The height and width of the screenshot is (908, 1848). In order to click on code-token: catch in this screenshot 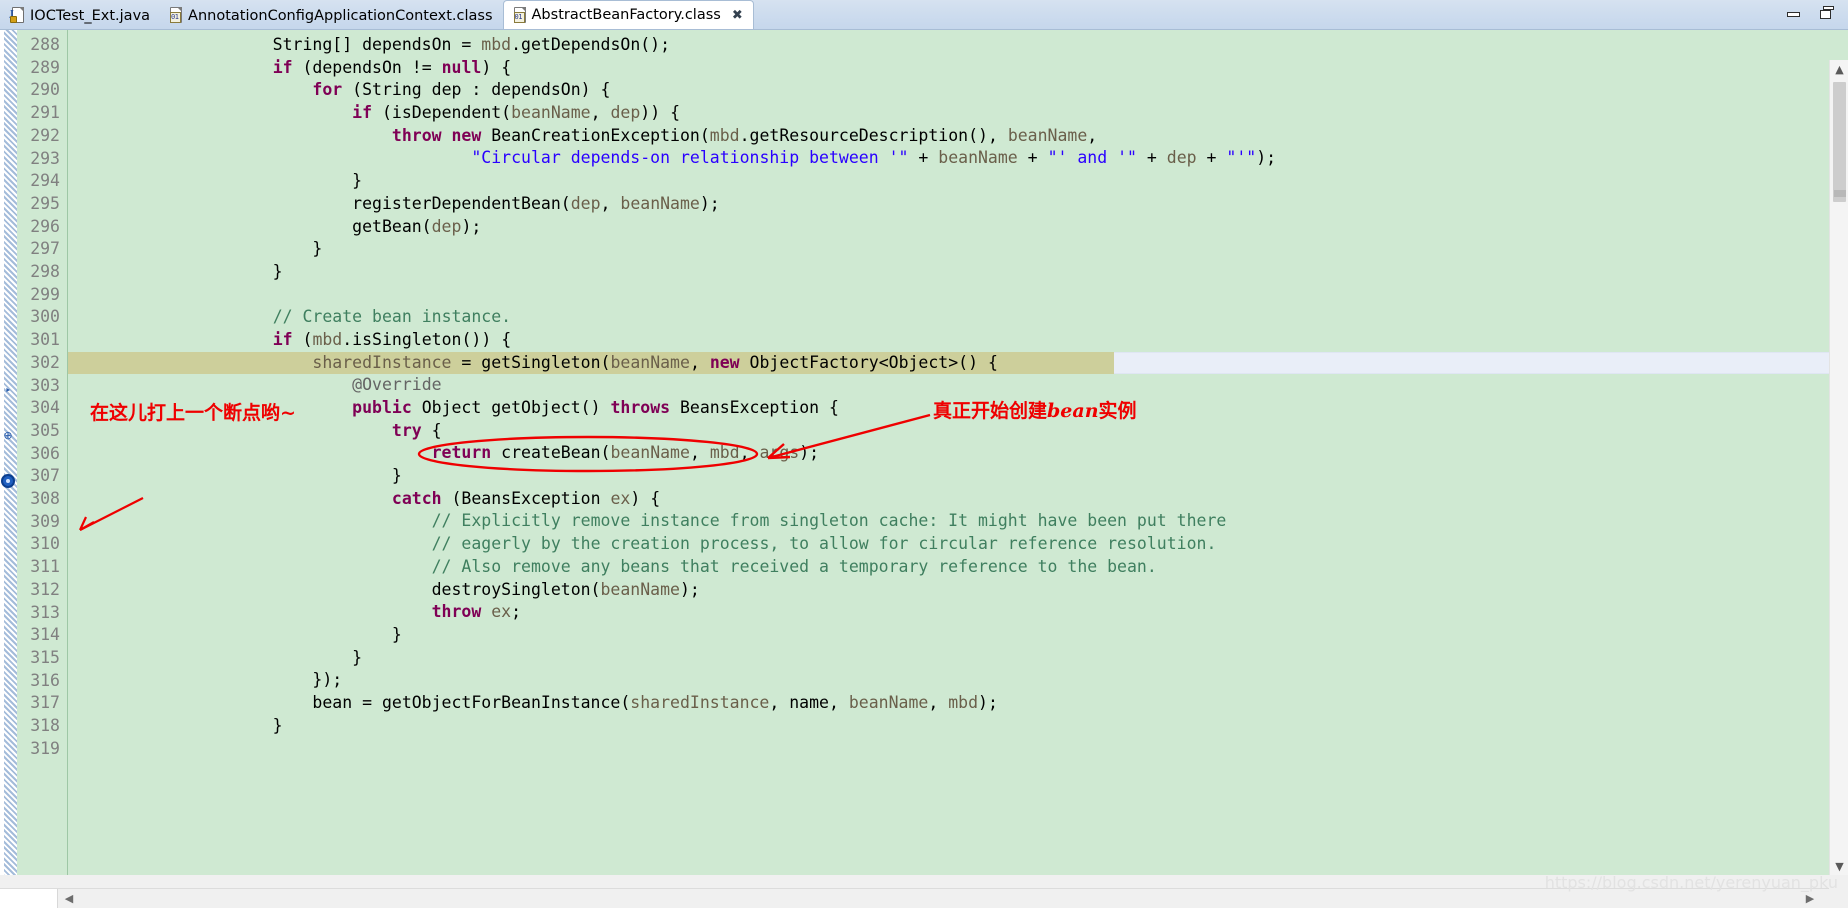, I will do `click(416, 498)`.